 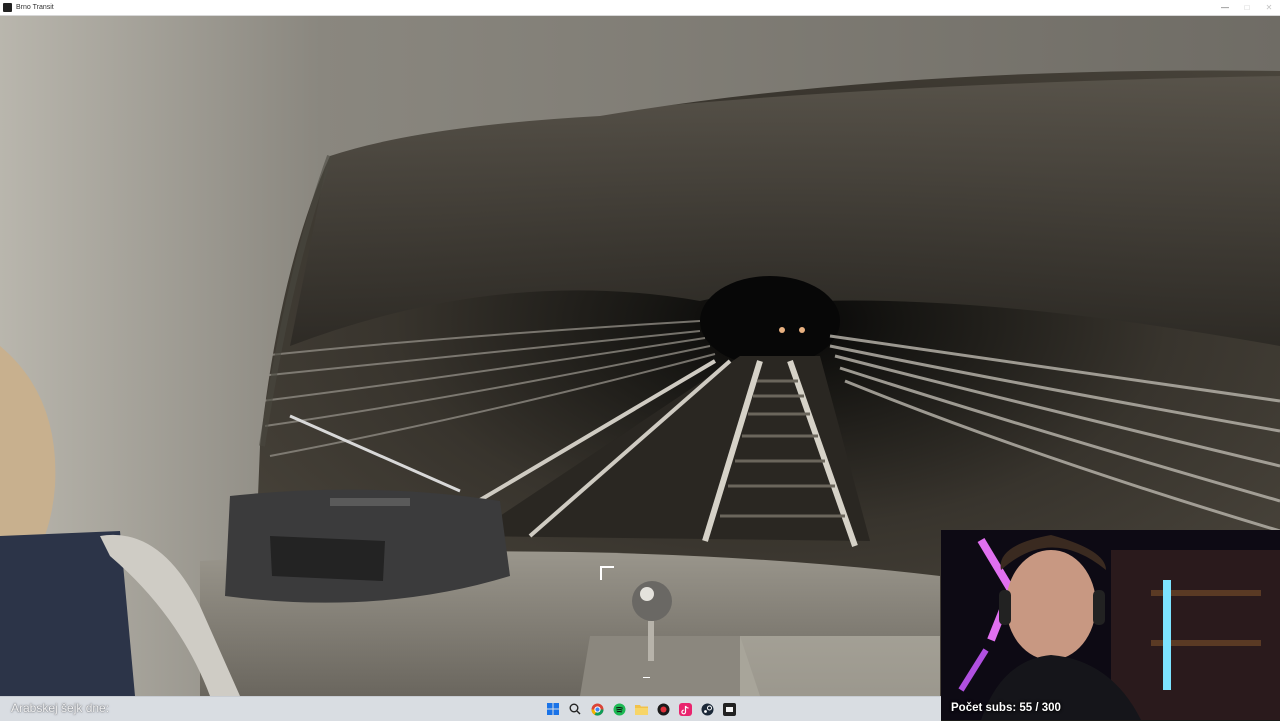 I want to click on ticker-text: Arabskej šejk dne:, so click(x=60, y=708).